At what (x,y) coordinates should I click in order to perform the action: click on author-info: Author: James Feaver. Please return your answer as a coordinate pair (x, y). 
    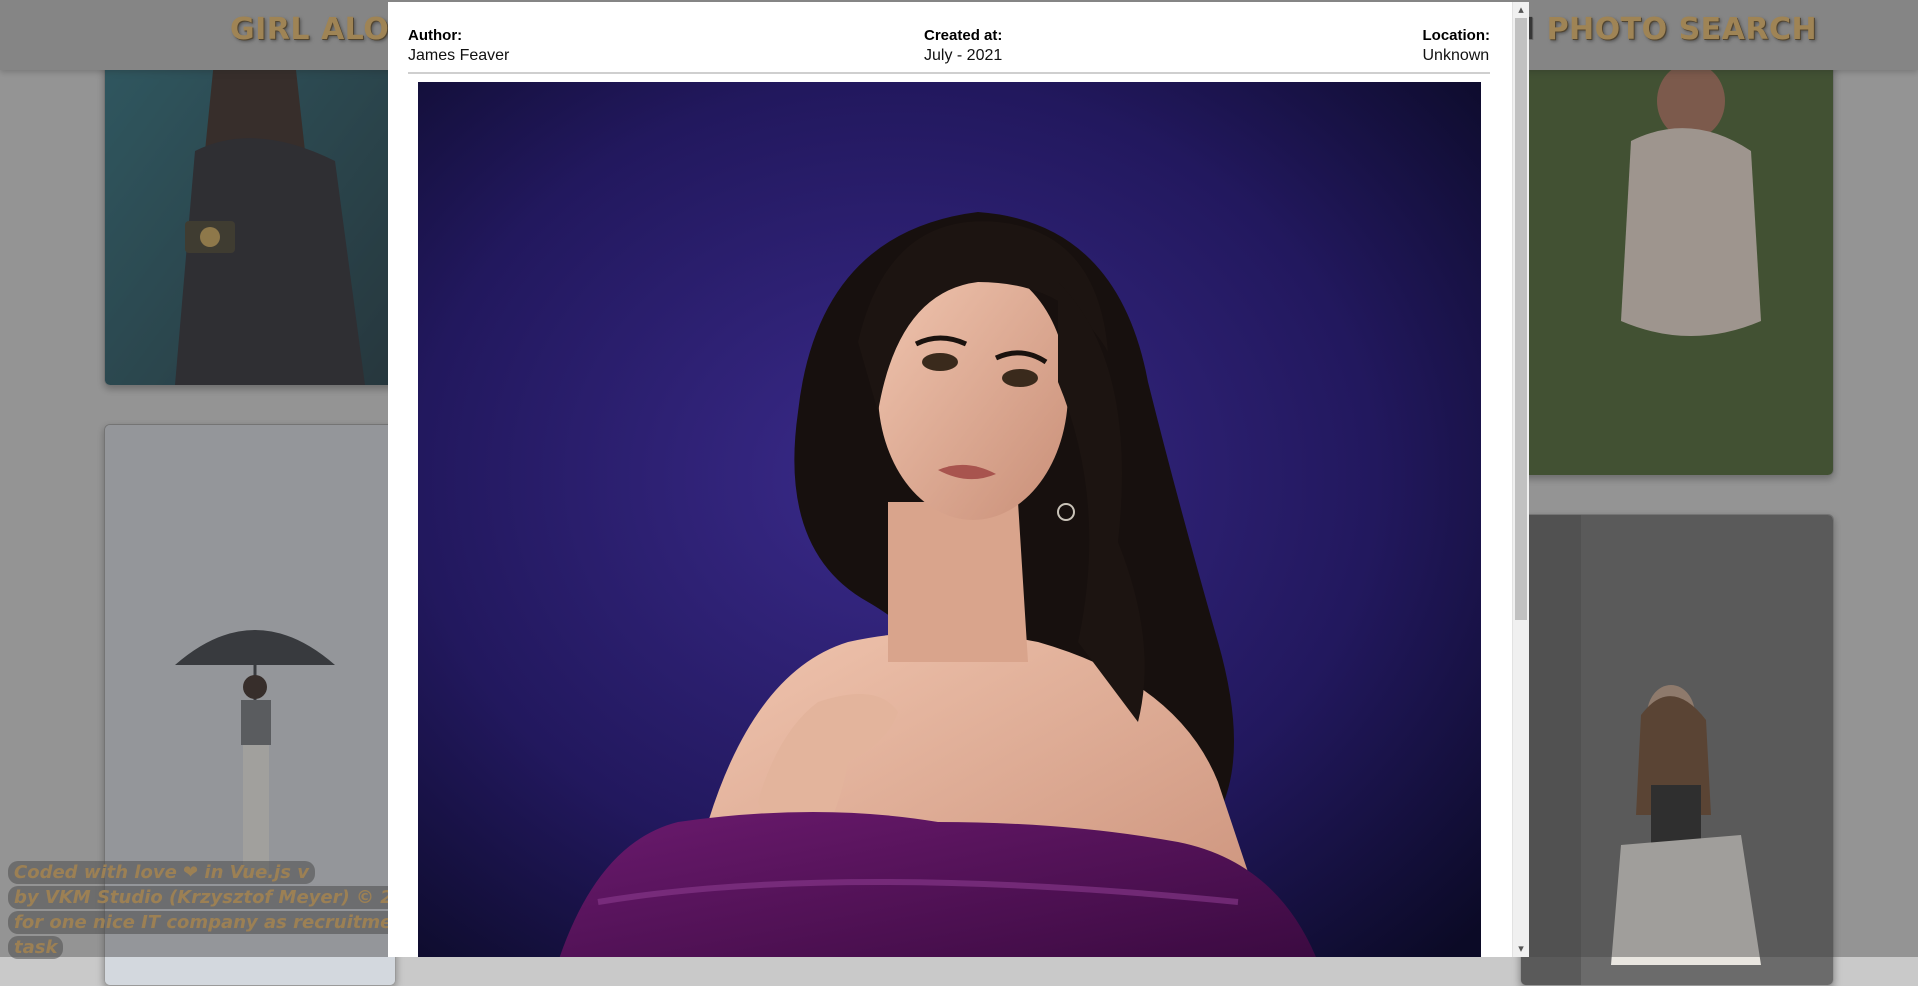
    Looking at the image, I should click on (458, 46).